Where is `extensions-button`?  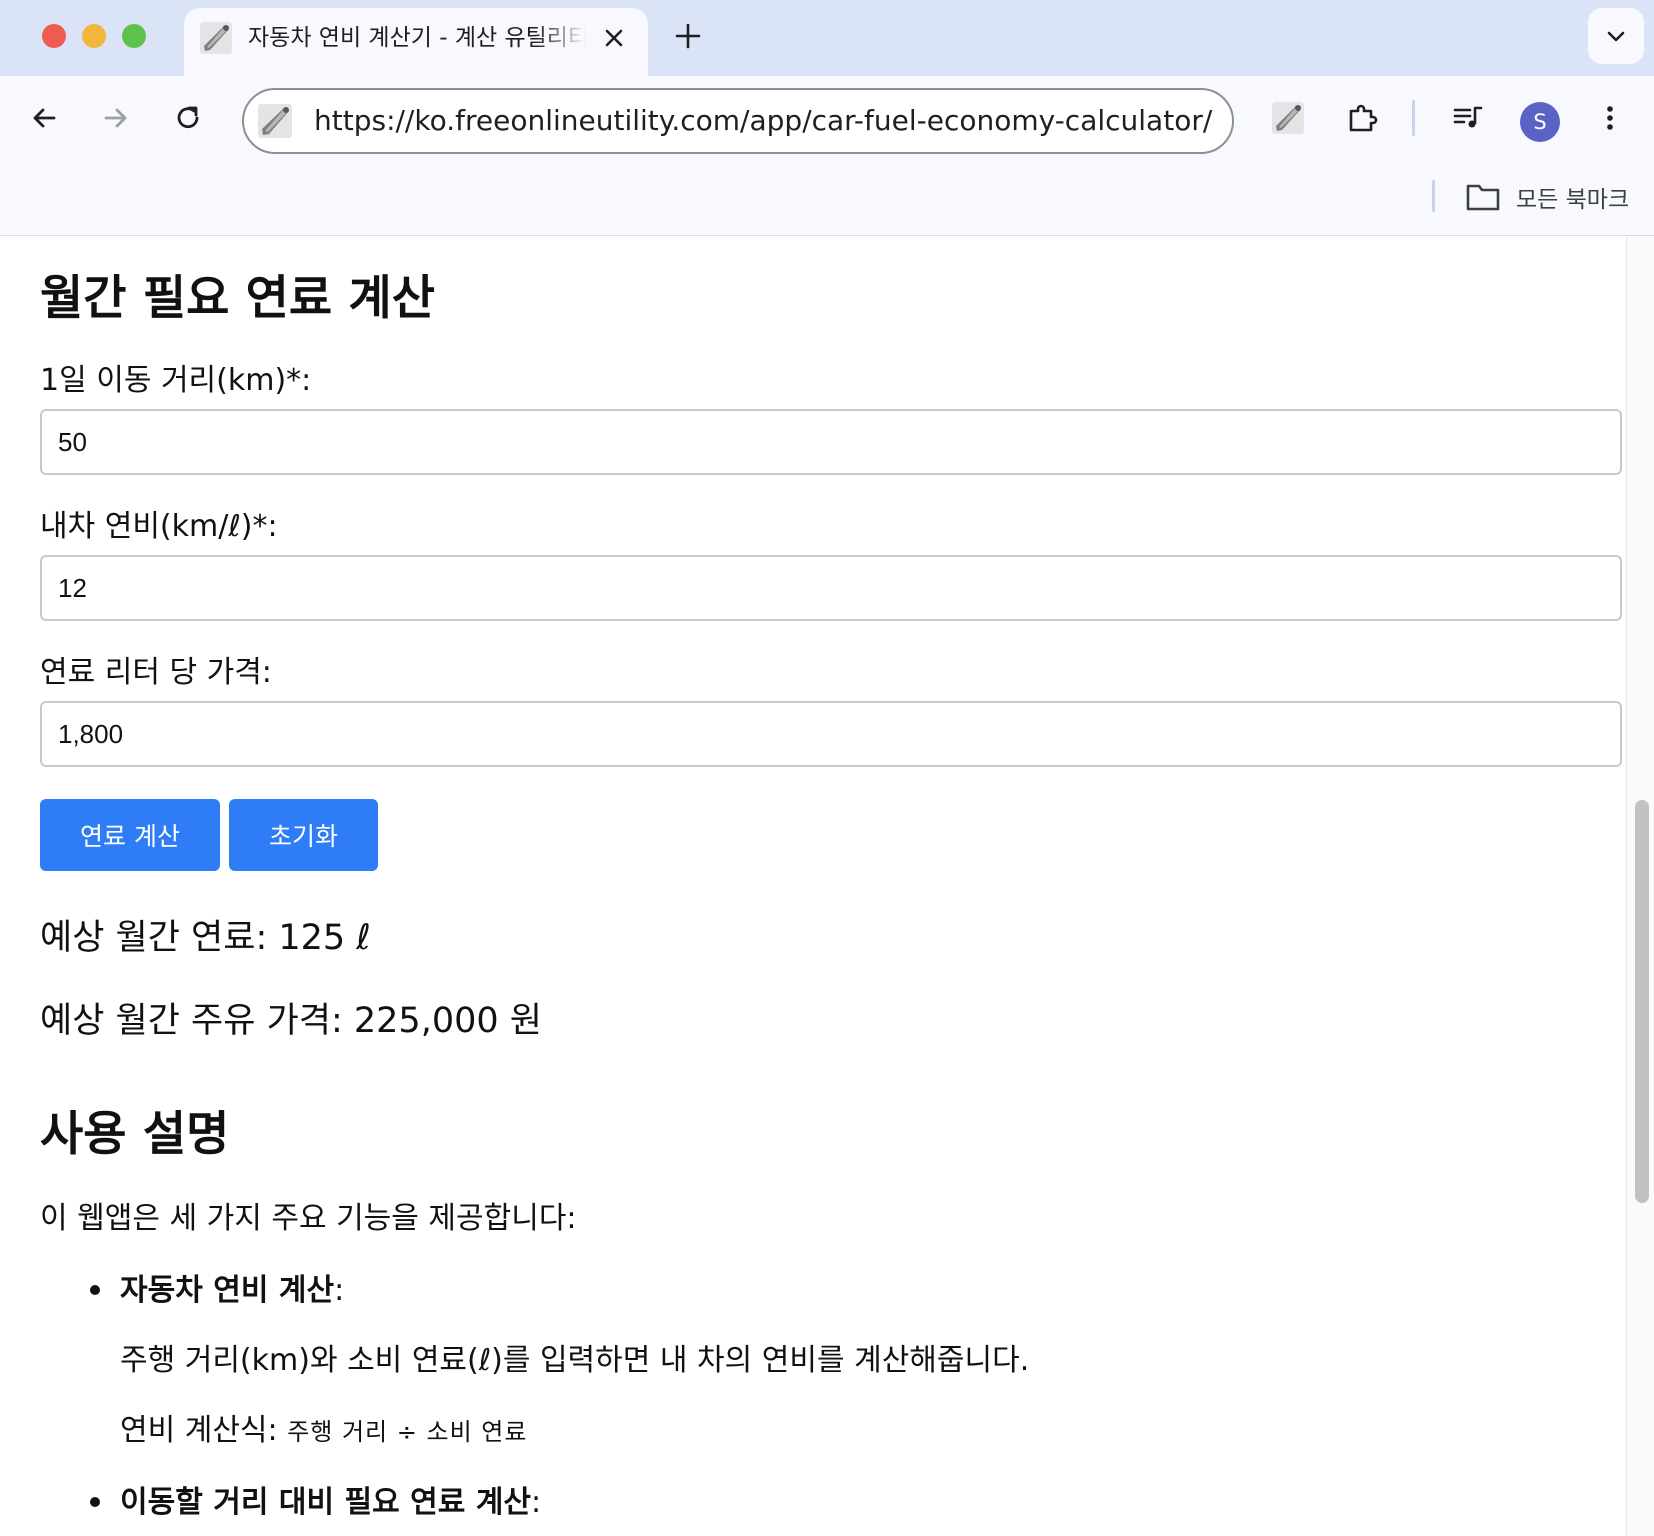
extensions-button is located at coordinates (1362, 118).